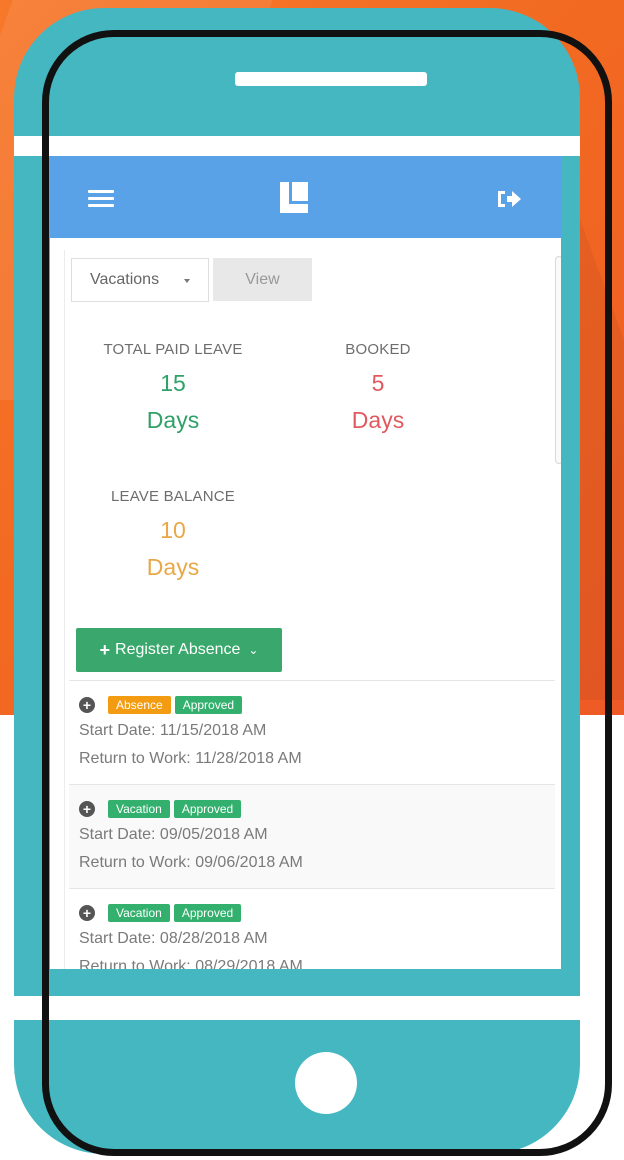  Describe the element at coordinates (125, 279) in the screenshot. I see `leave-type-selected: Vacations` at that location.